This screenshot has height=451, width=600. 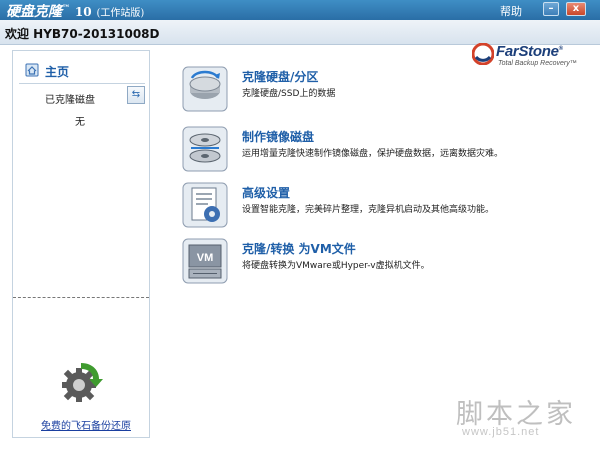 I want to click on task-title: 高级设置, so click(x=266, y=193).